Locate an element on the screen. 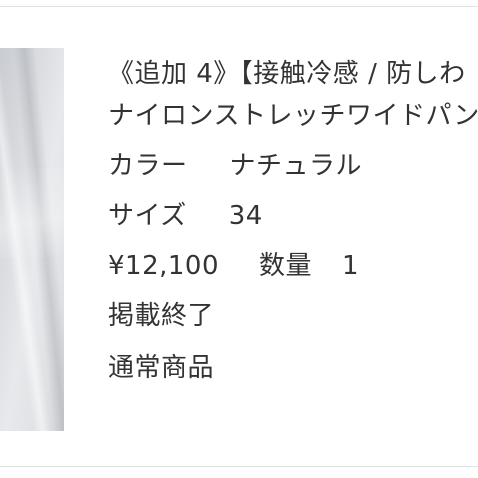  product-title-line-1: 《追加 4》【接触冷感 / 防しわ is located at coordinates (287, 74).